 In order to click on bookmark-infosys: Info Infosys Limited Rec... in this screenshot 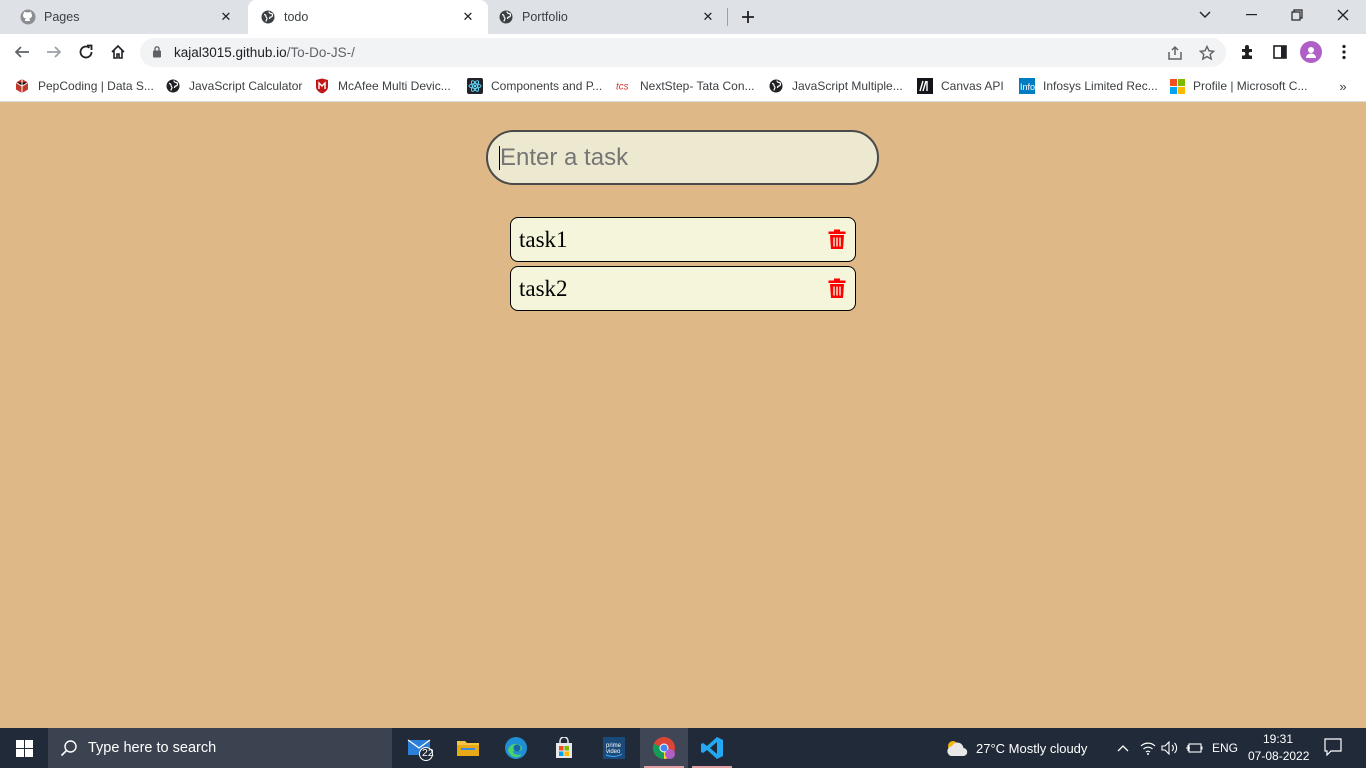, I will do `click(1088, 86)`.